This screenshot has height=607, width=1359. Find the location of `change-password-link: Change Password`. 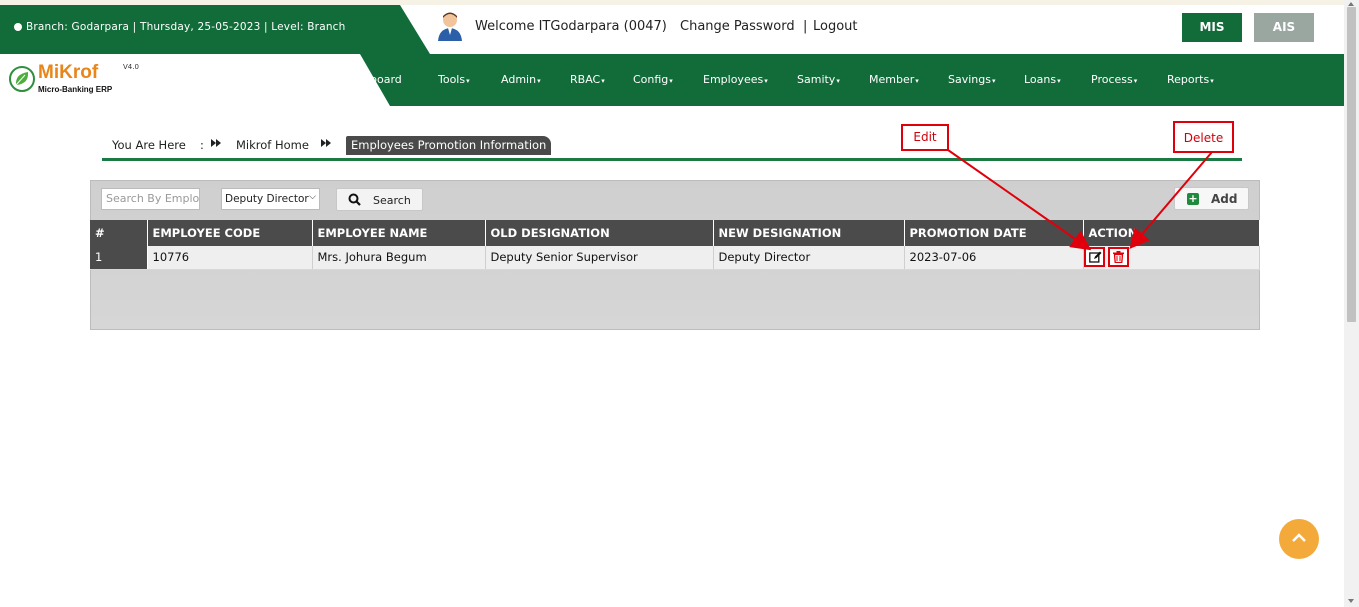

change-password-link: Change Password is located at coordinates (737, 26).